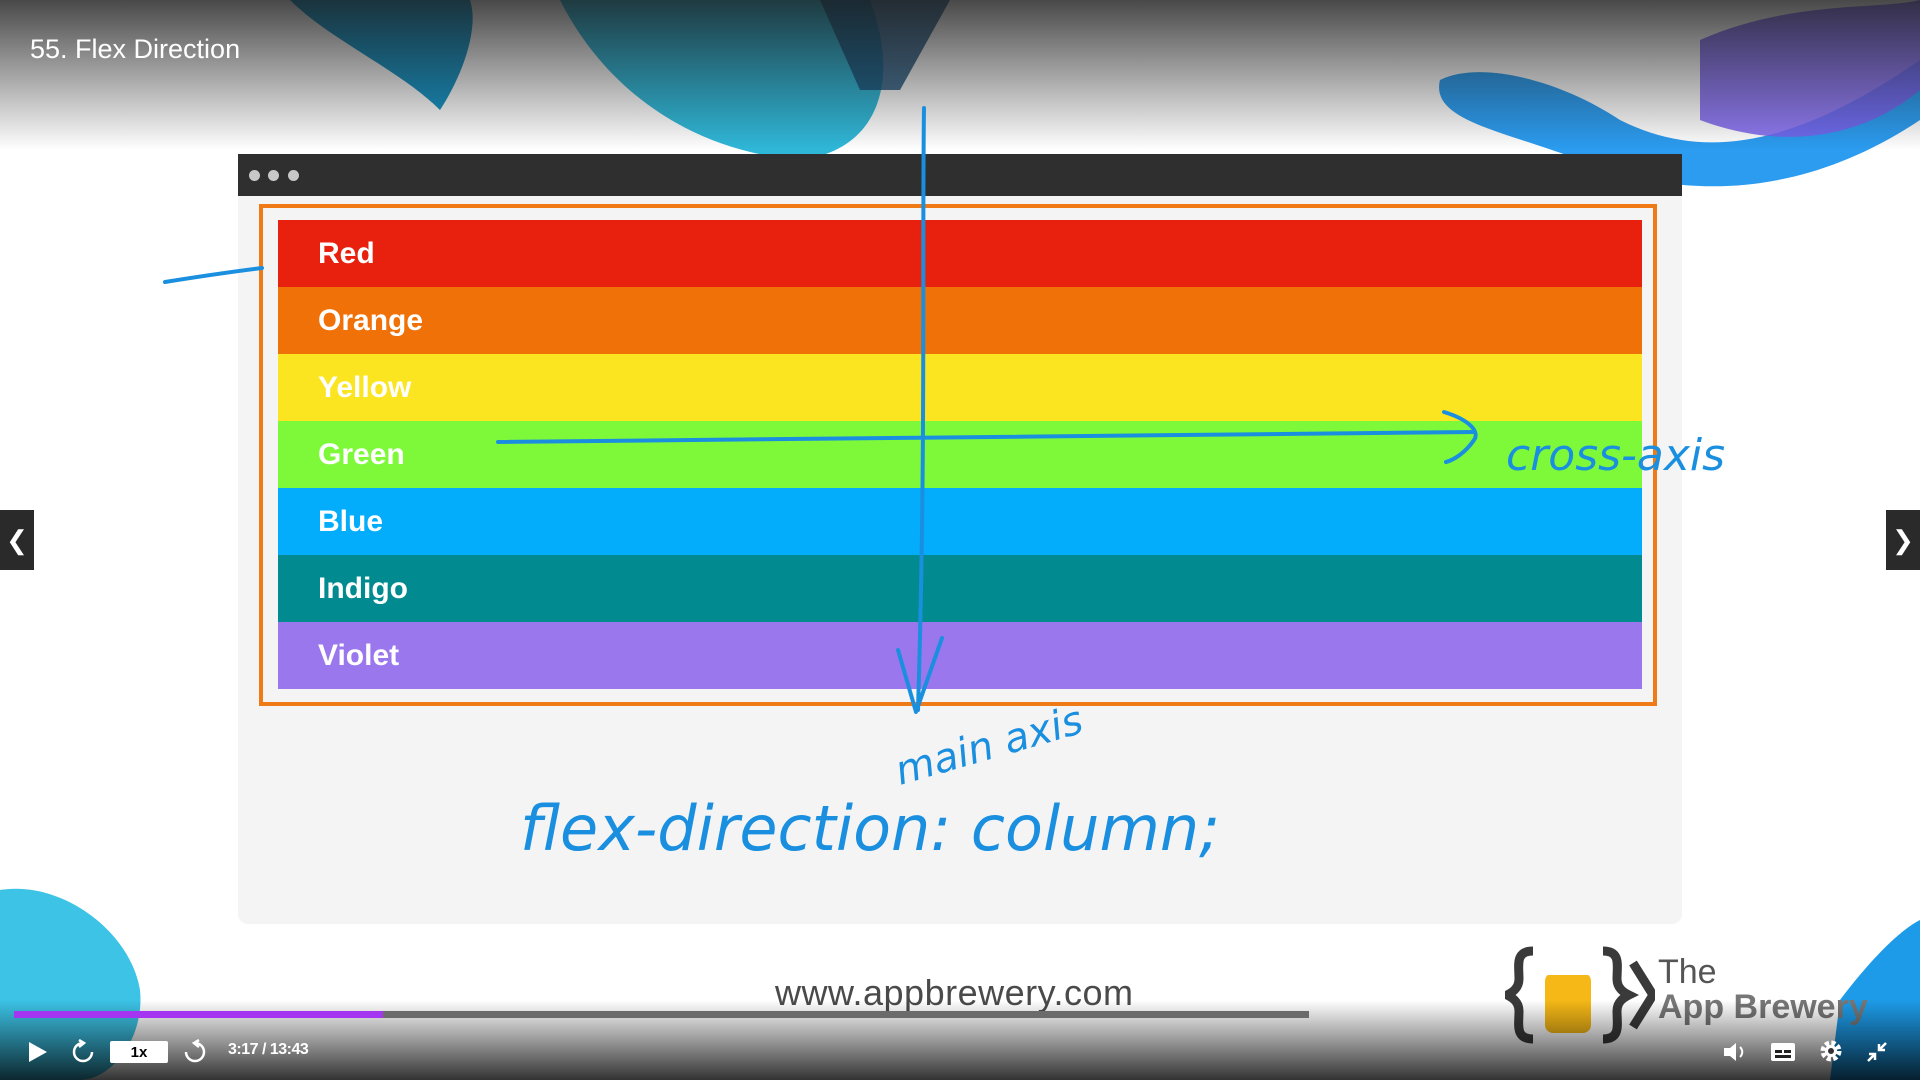  I want to click on settings-button, so click(1831, 1051).